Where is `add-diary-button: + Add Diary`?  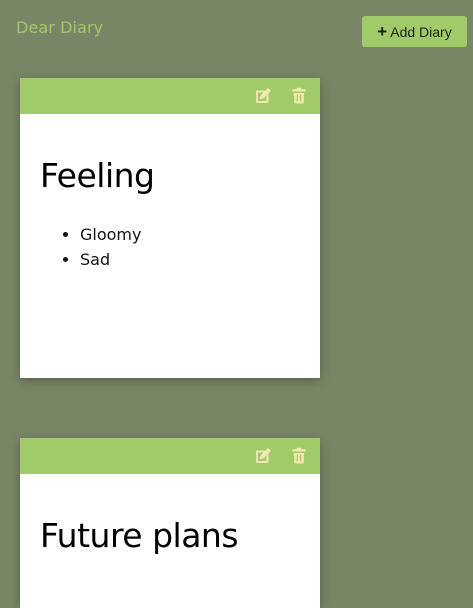
add-diary-button: + Add Diary is located at coordinates (414, 31).